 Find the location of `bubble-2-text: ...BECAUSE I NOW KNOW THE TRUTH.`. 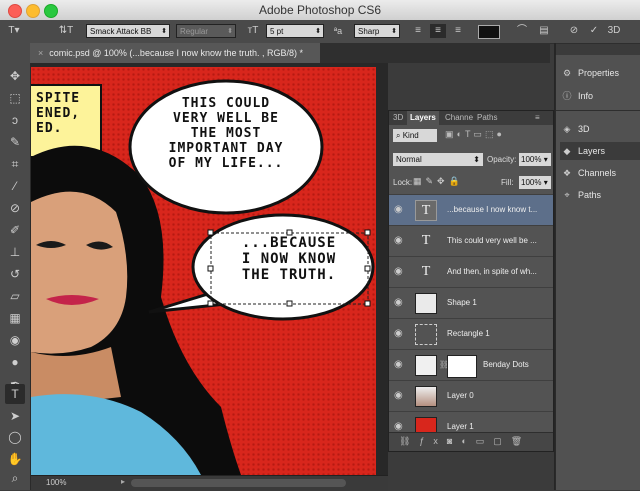

bubble-2-text: ...BECAUSE I NOW KNOW THE TRUTH. is located at coordinates (289, 259).